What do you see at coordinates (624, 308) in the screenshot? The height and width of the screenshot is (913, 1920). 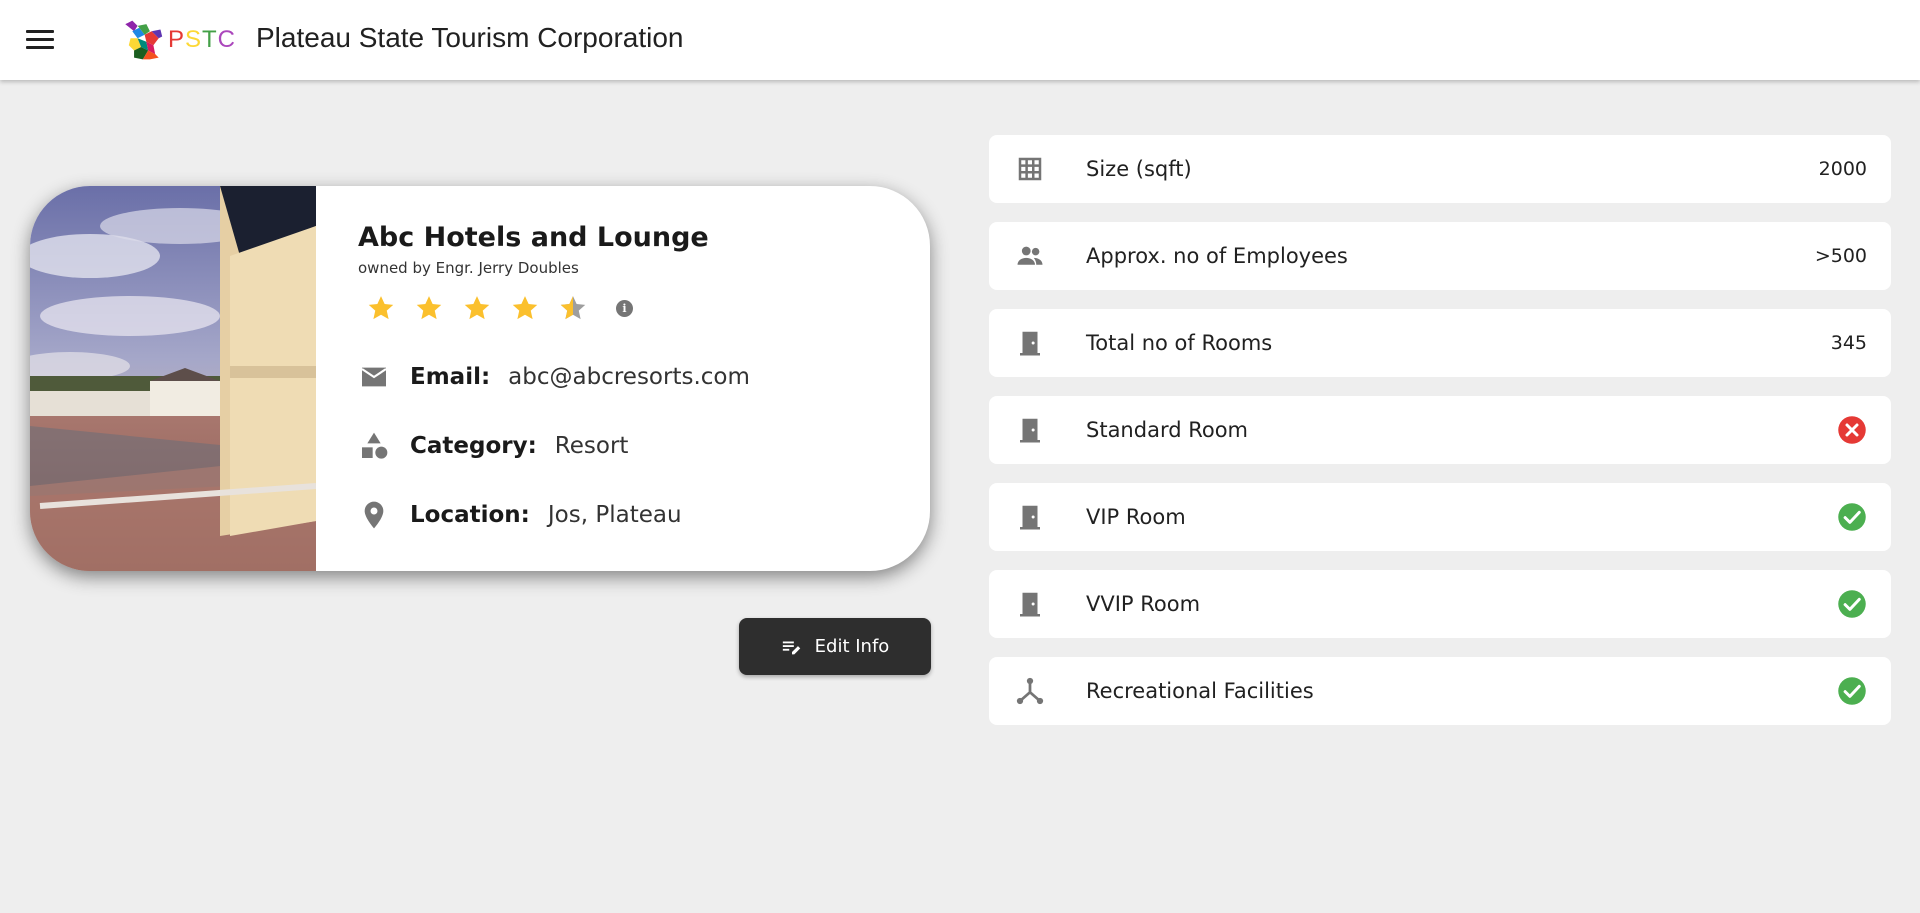 I see `info-icon: i` at bounding box center [624, 308].